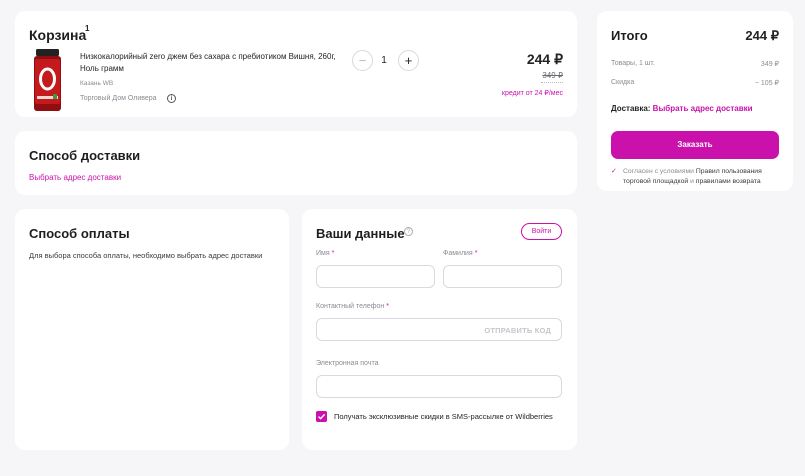  I want to click on summary-choose-address-link: Выбрать адрес доставки, so click(703, 108).